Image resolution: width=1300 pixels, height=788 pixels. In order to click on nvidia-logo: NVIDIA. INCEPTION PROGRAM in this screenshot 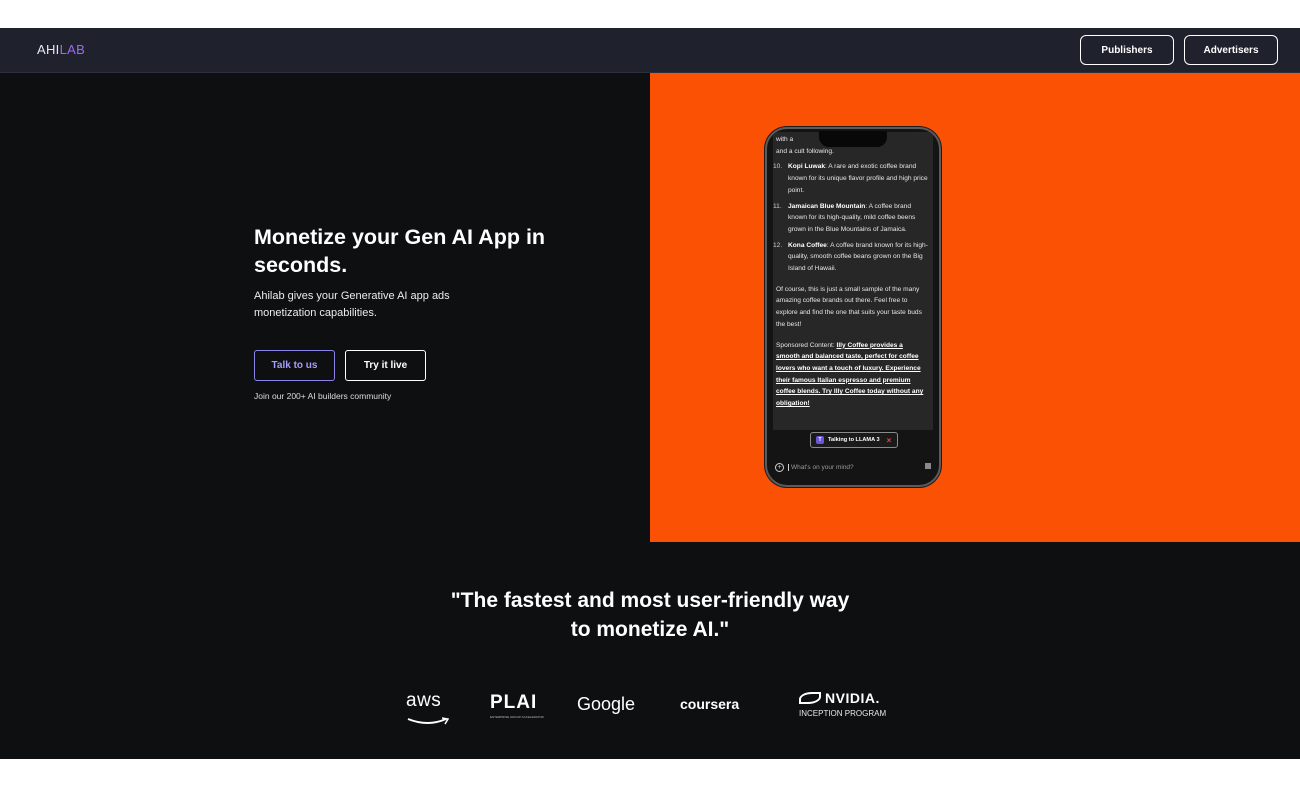, I will do `click(842, 704)`.